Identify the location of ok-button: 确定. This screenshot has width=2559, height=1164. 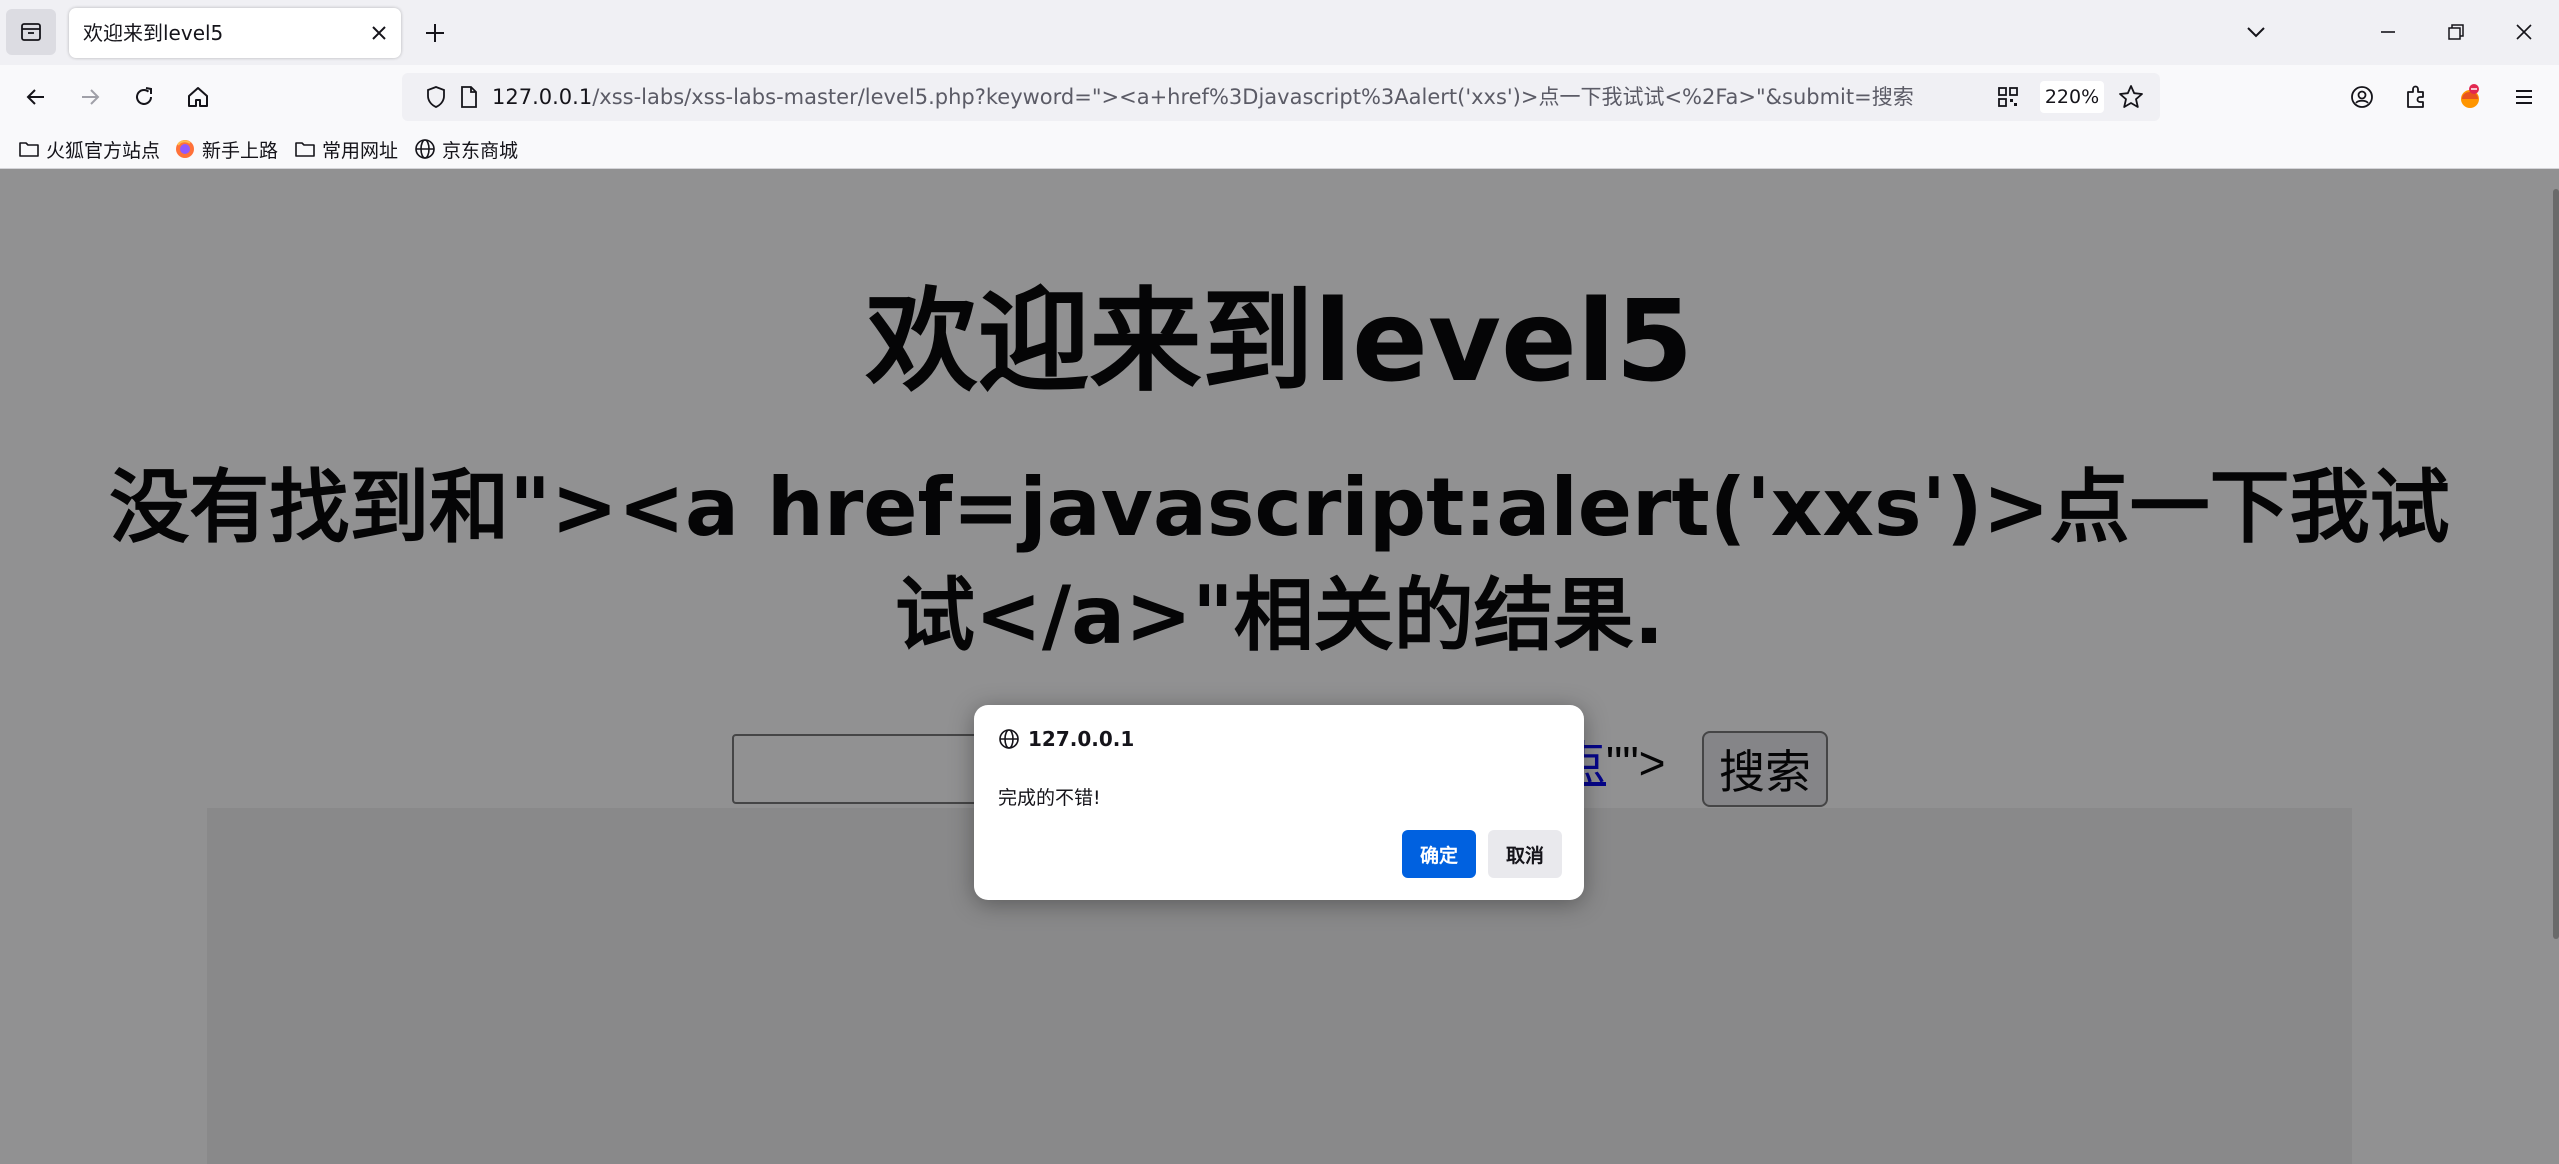
(1439, 854).